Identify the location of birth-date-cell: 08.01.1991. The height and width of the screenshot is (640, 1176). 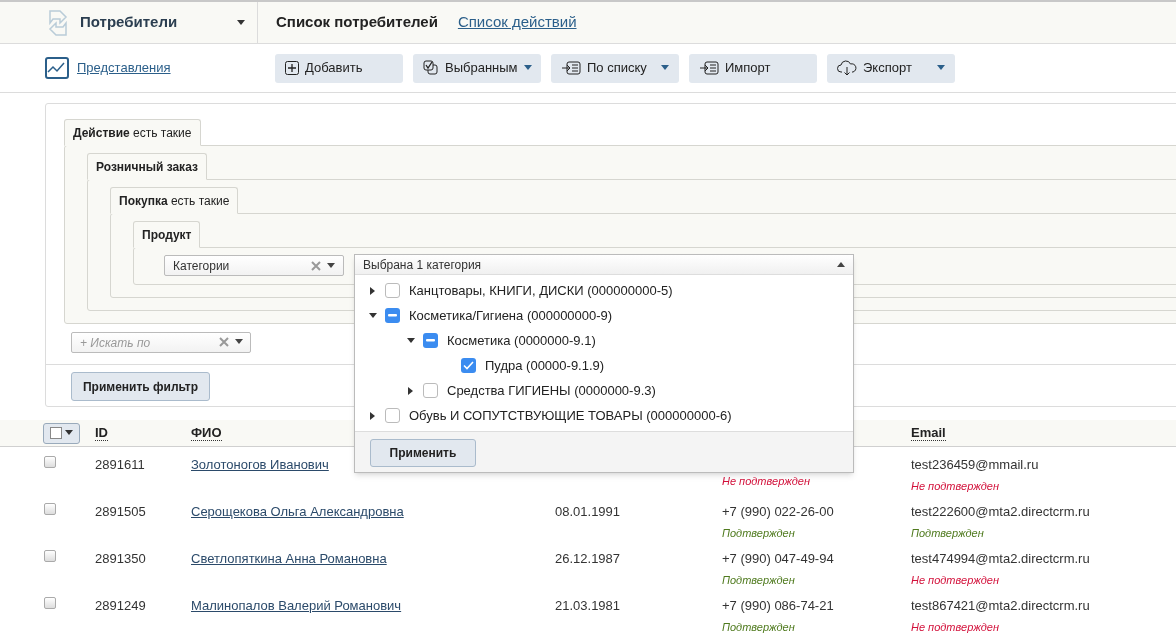
(588, 511).